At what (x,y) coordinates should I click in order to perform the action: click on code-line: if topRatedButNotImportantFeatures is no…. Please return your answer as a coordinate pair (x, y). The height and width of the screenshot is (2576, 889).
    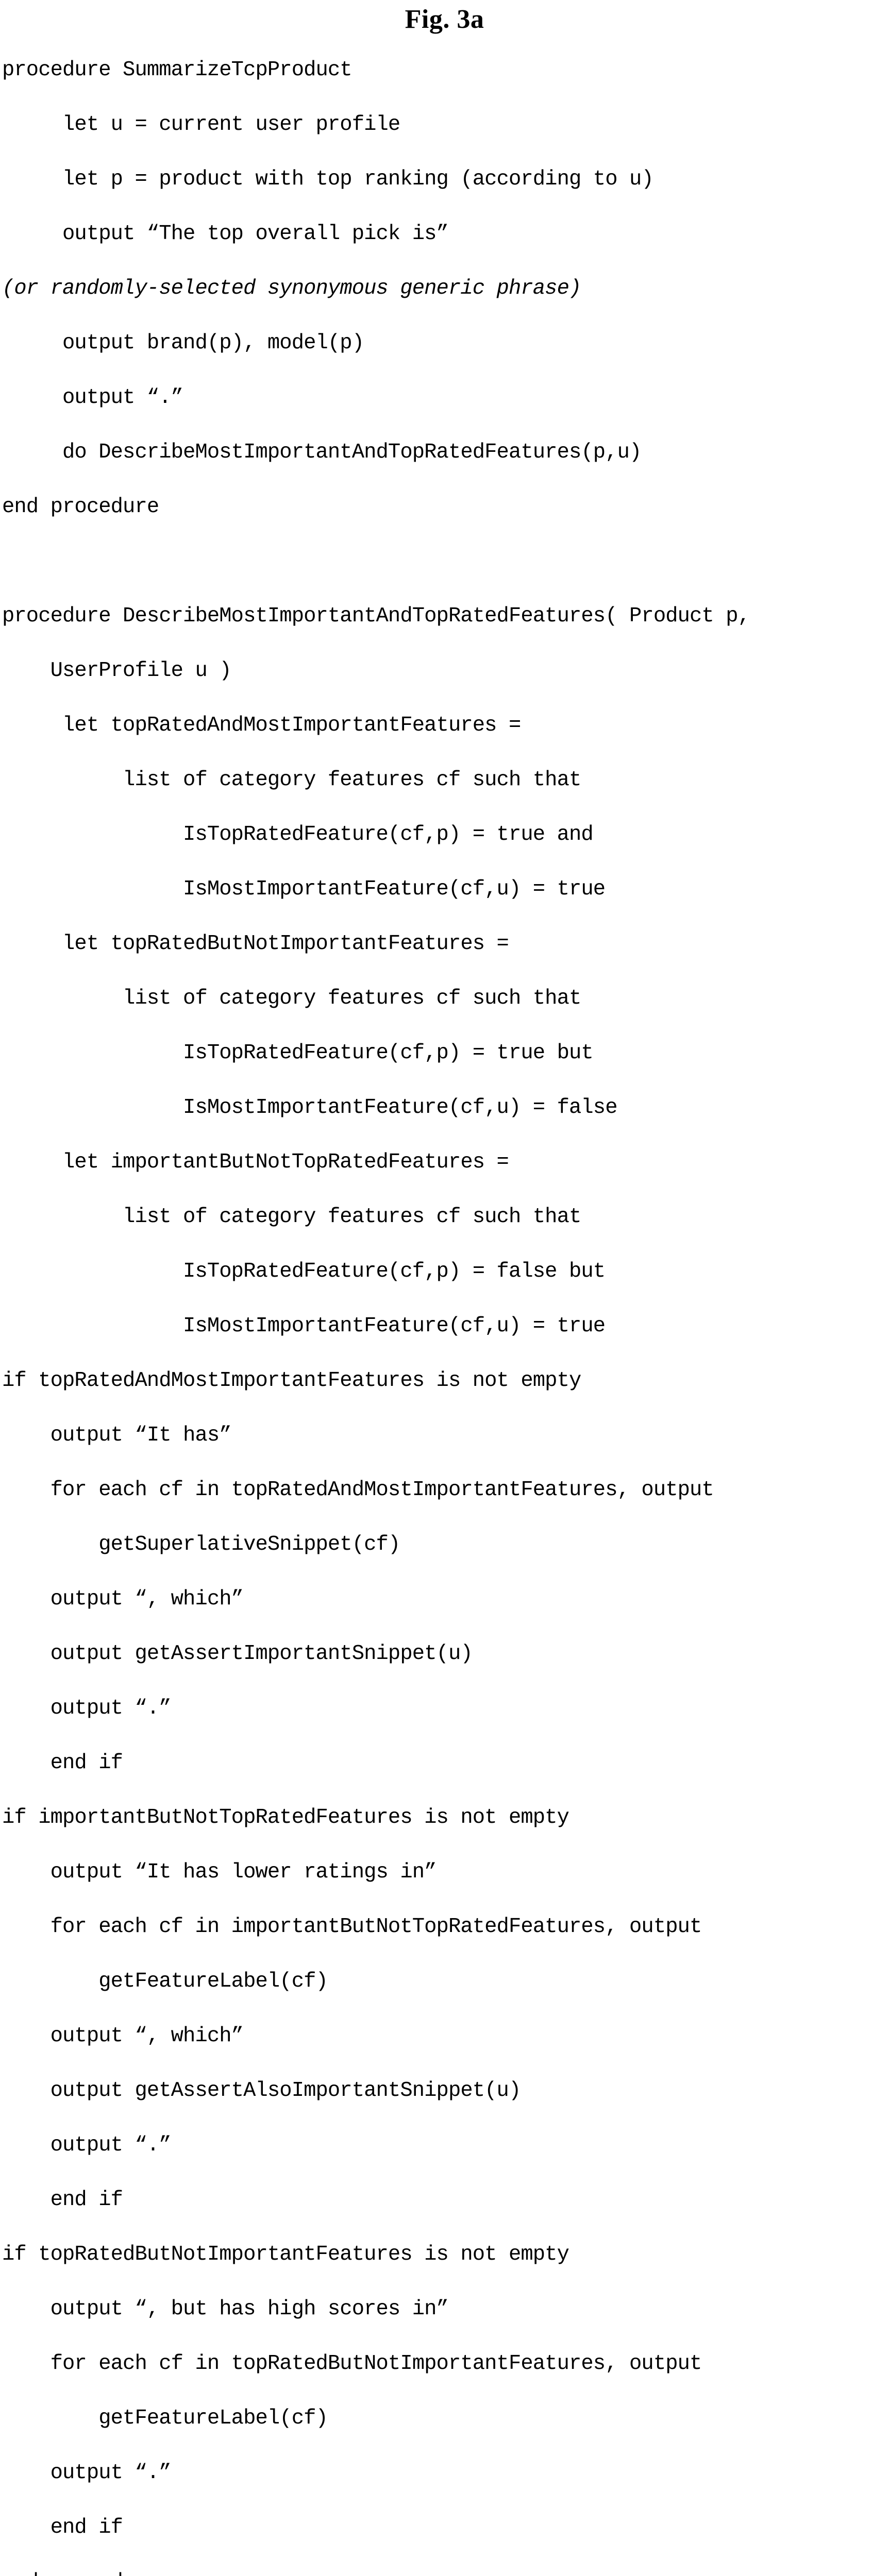
    Looking at the image, I should click on (285, 2254).